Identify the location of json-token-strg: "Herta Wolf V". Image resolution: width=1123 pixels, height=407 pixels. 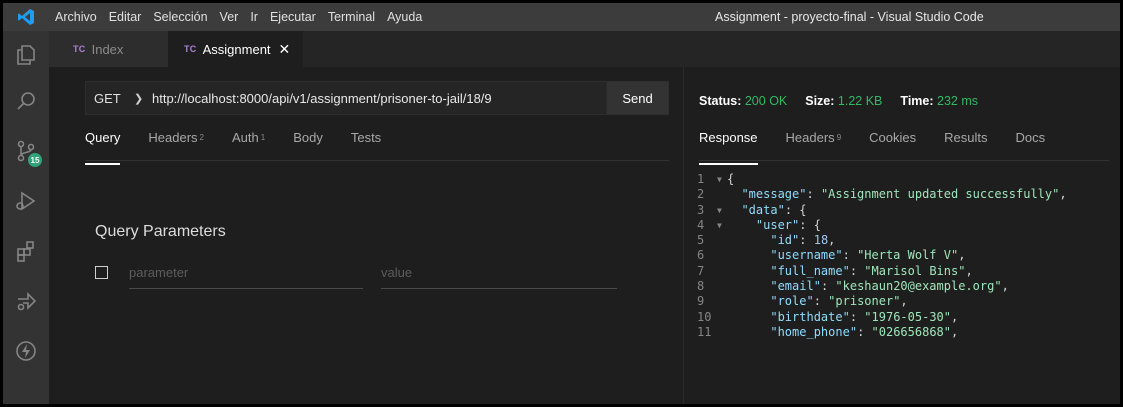
(908, 255).